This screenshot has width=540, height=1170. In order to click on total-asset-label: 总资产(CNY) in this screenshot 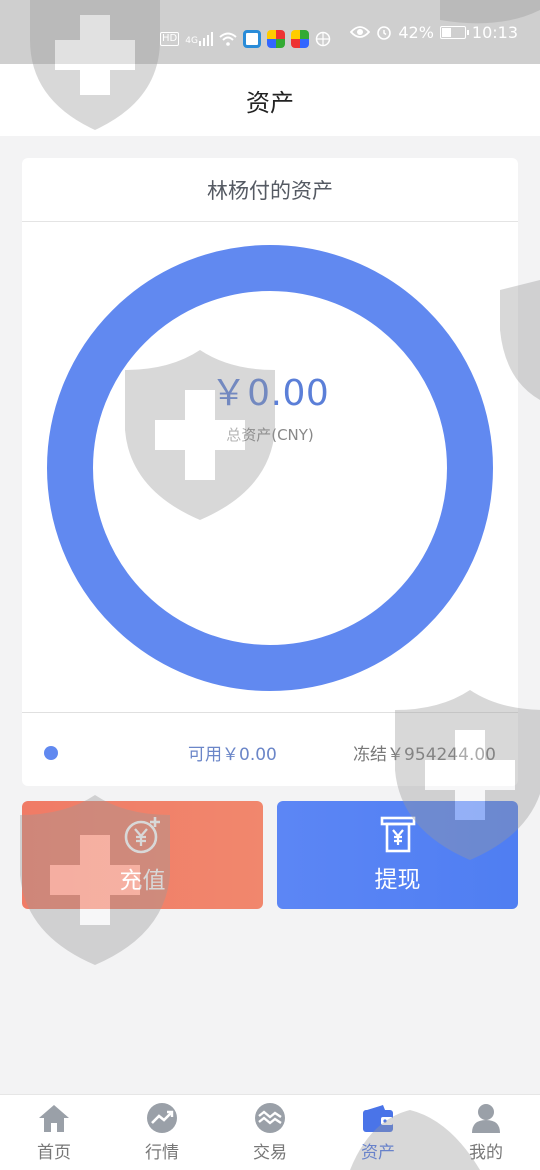, I will do `click(270, 435)`.